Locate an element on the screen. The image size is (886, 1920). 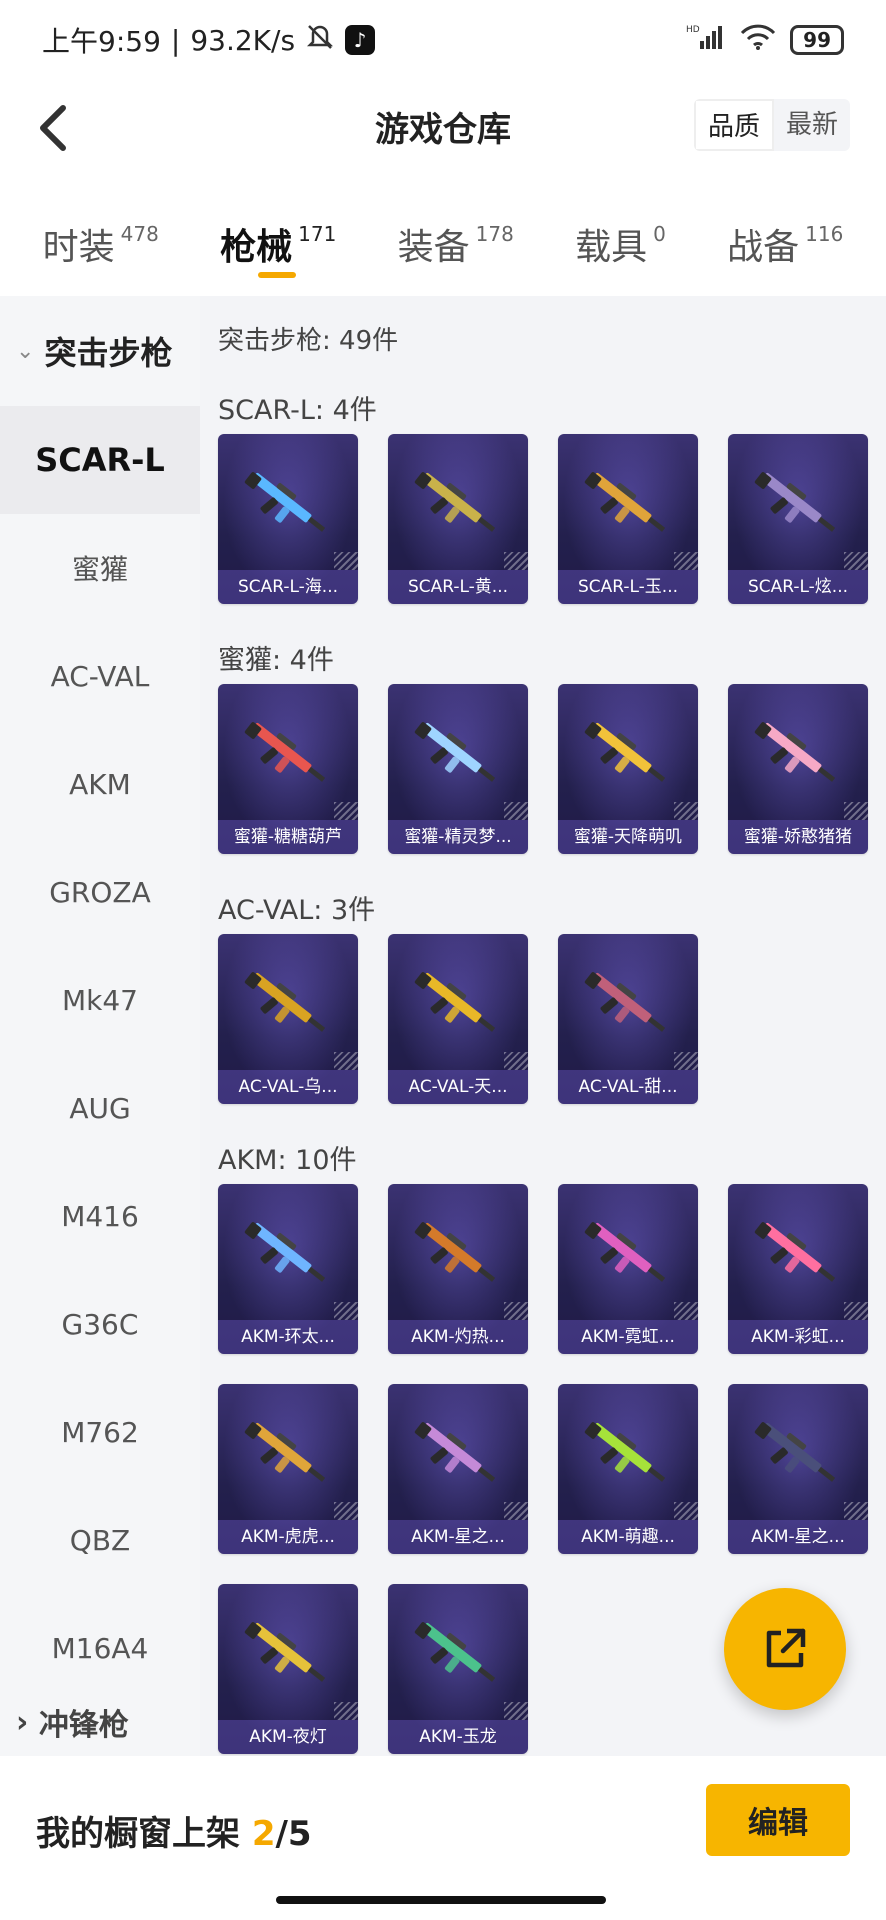
group-title: SCAR-L: 4件 is located at coordinates (297, 410).